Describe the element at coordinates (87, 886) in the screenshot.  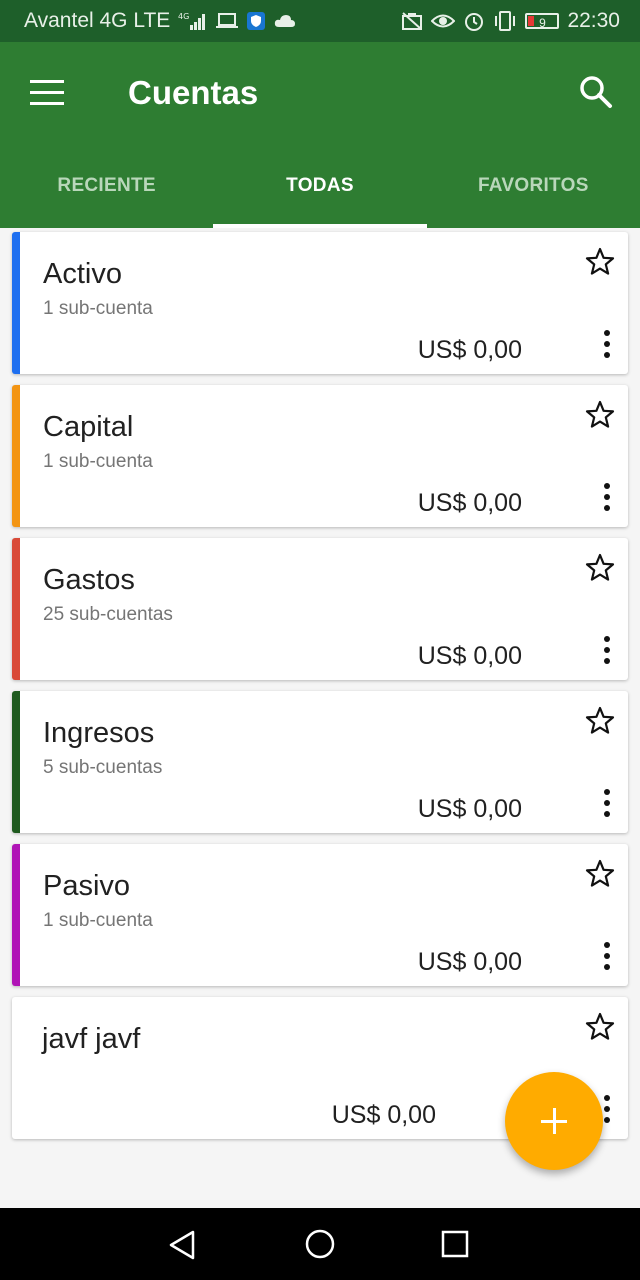
I see `account-name: Pasivo` at that location.